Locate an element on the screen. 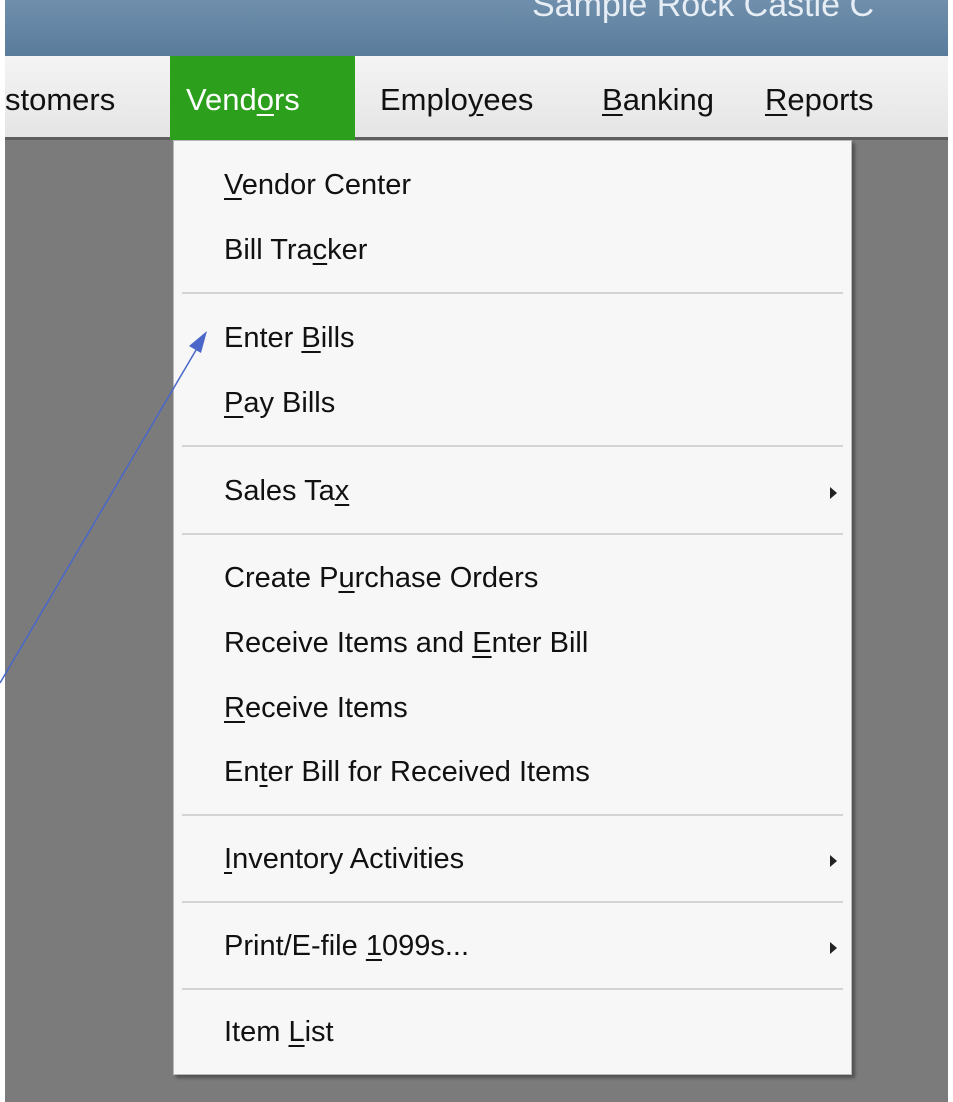 Image resolution: width=953 pixels, height=1102 pixels. menu-item-receive-items: Receive Items is located at coordinates (316, 708).